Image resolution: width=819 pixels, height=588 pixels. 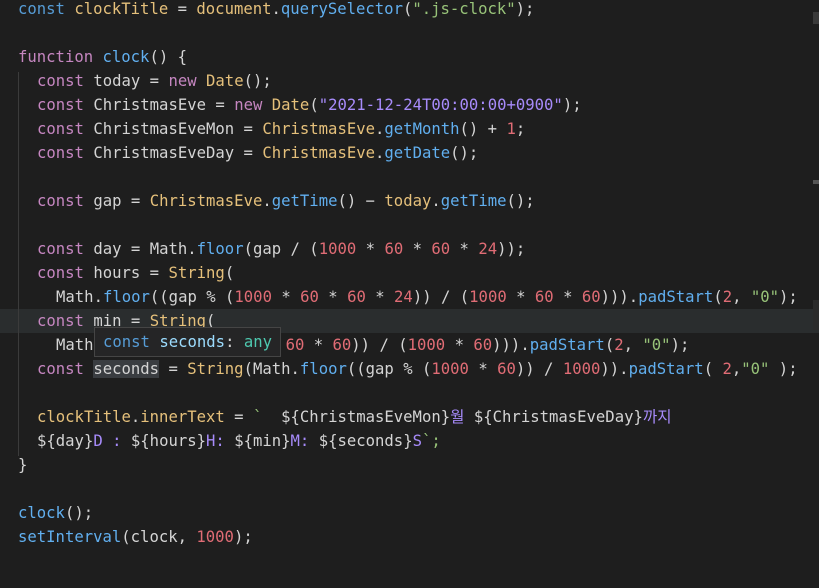 What do you see at coordinates (520, 129) in the screenshot?
I see `punctuation: ;` at bounding box center [520, 129].